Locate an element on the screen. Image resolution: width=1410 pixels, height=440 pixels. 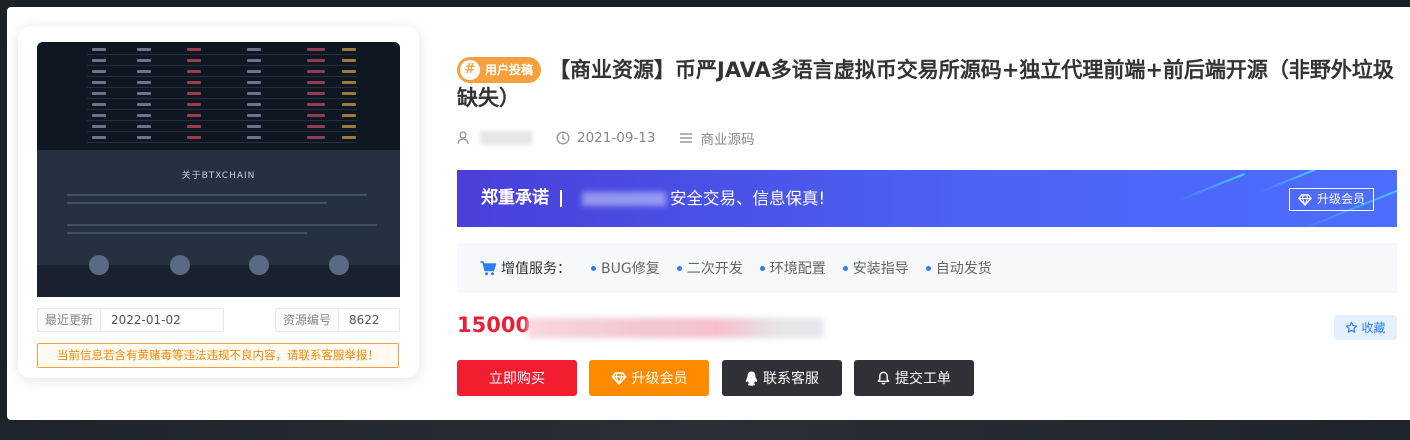
service-item-label: 安装指导 is located at coordinates (880, 269).